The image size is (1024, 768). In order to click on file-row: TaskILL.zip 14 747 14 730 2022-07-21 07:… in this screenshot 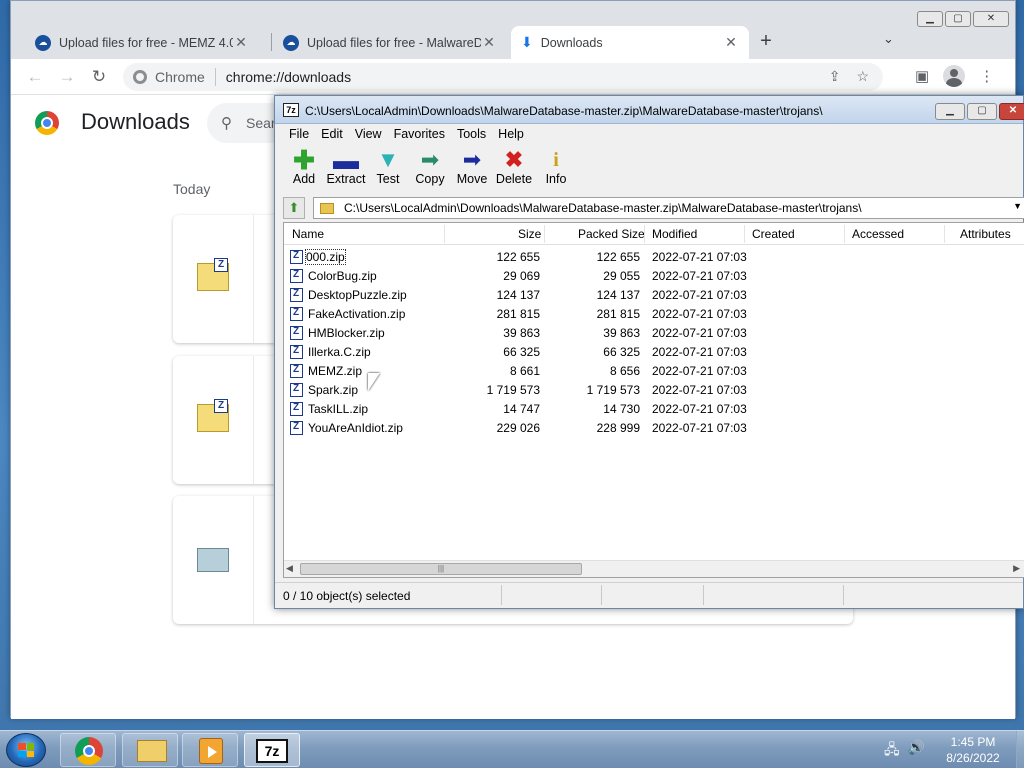, I will do `click(654, 408)`.